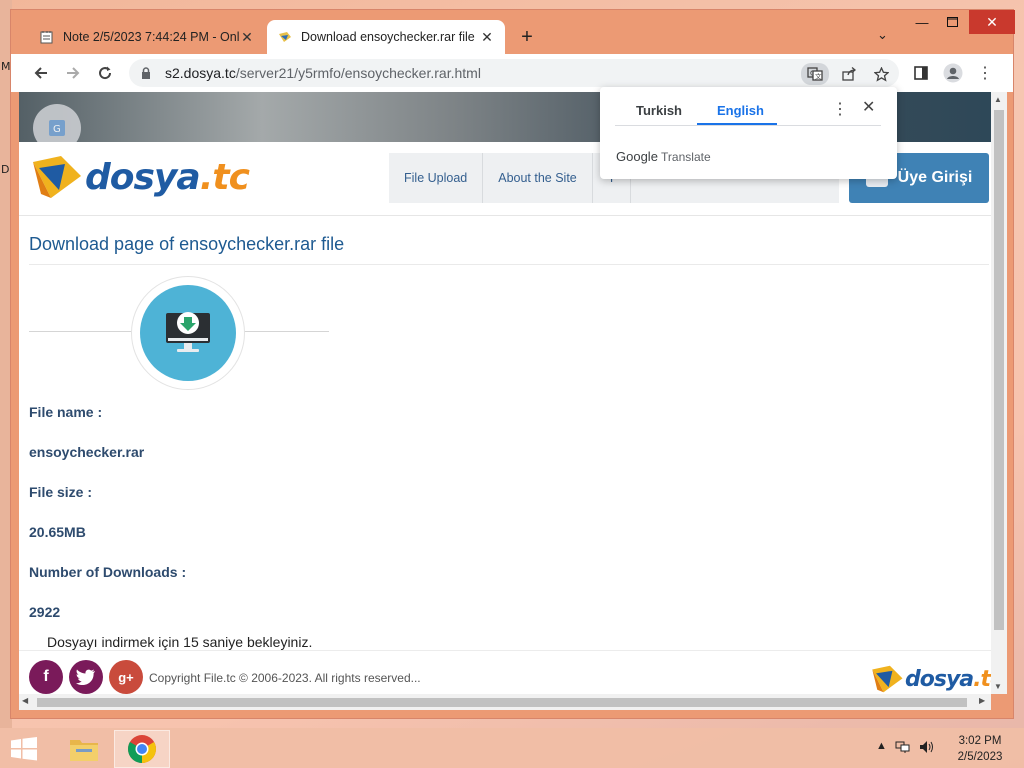 The width and height of the screenshot is (1024, 768). What do you see at coordinates (748, 133) in the screenshot?
I see `translate-popup: Turkish English ⋮ ✕ Google Translate` at bounding box center [748, 133].